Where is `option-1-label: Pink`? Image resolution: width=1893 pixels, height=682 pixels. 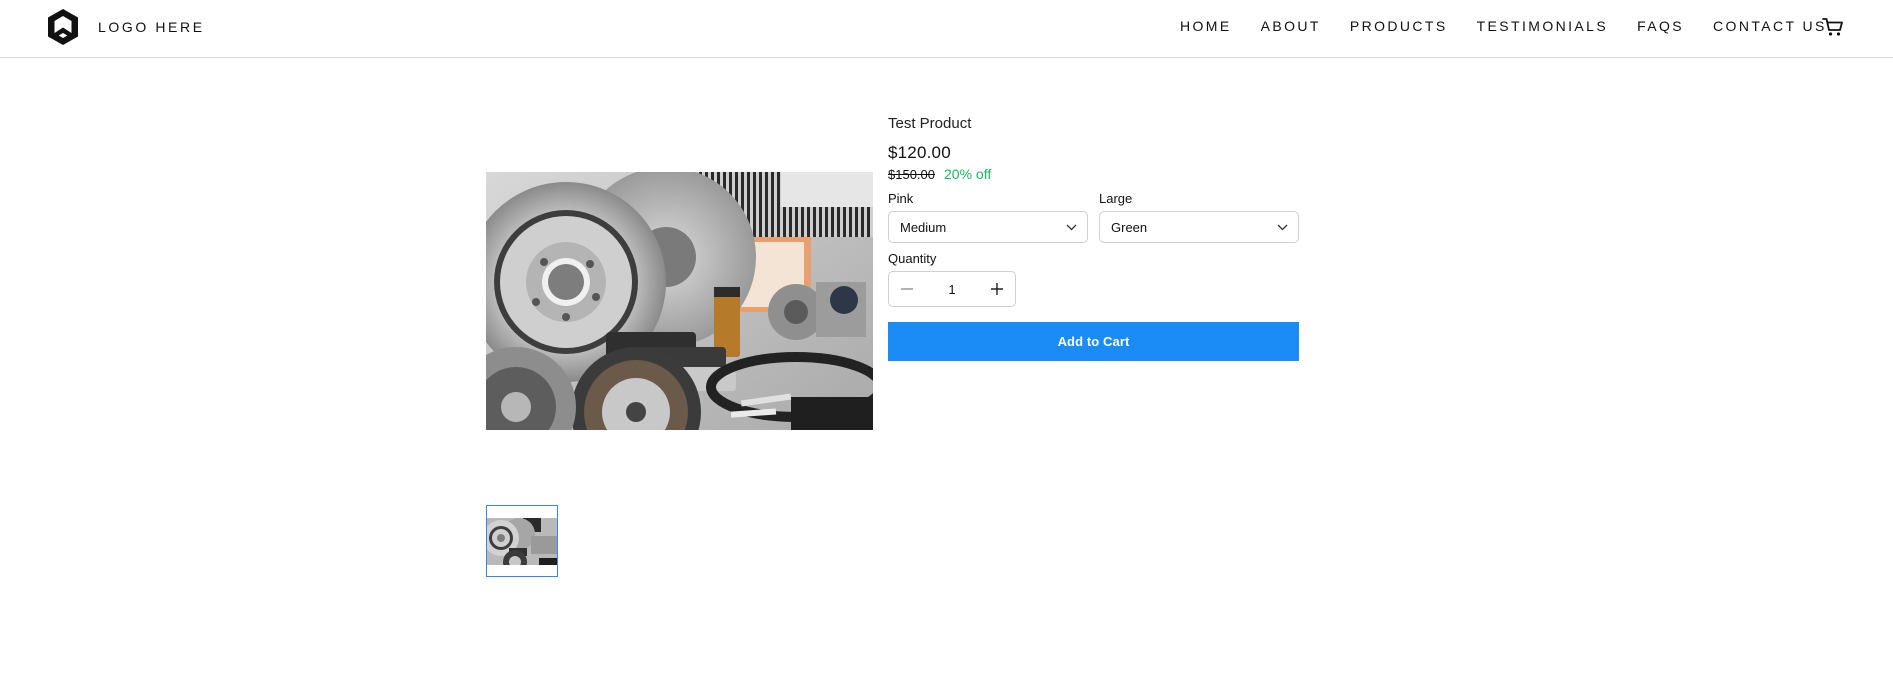 option-1-label: Pink is located at coordinates (901, 198).